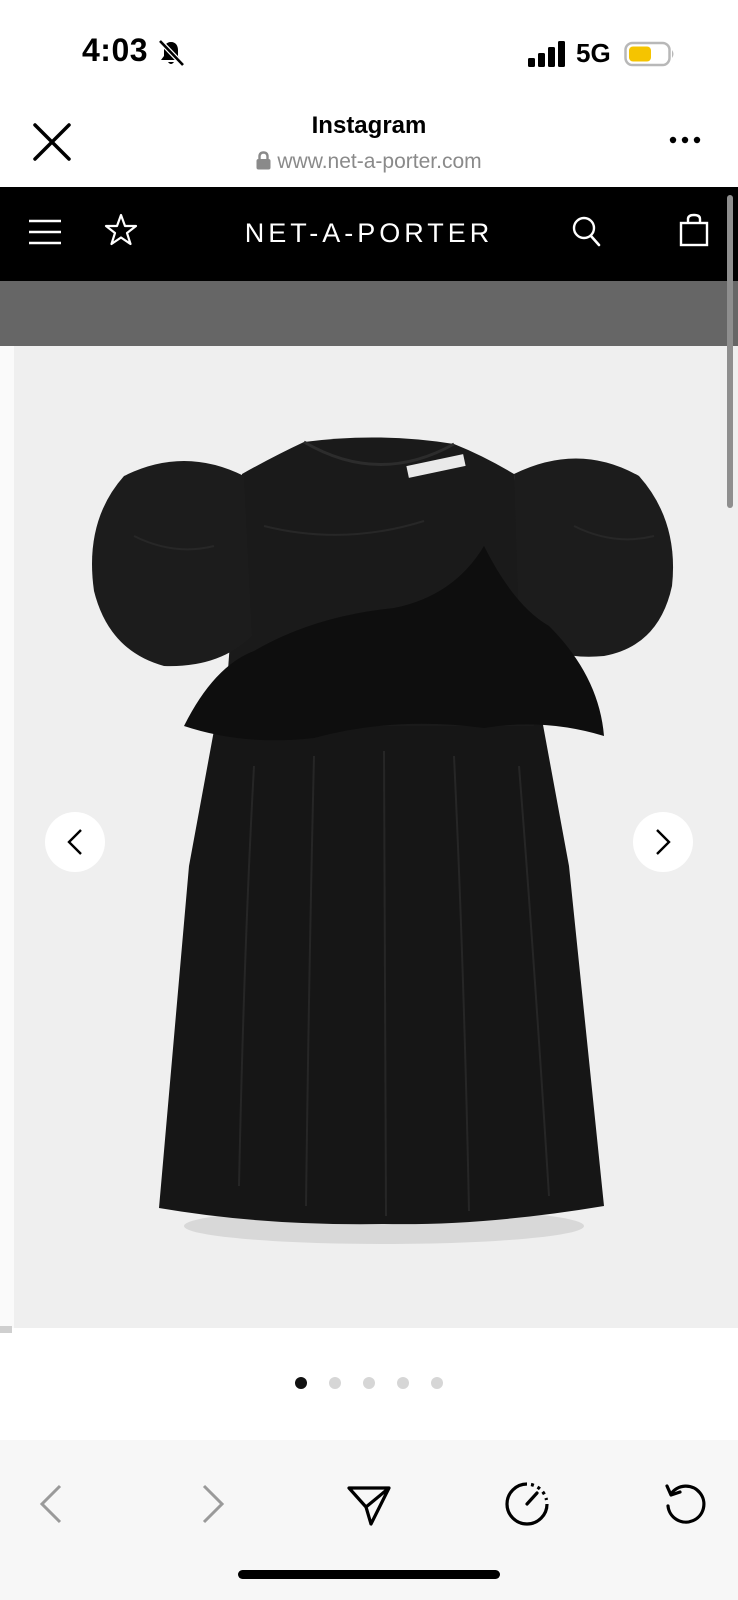  I want to click on carousel-pagination, so click(369, 1384).